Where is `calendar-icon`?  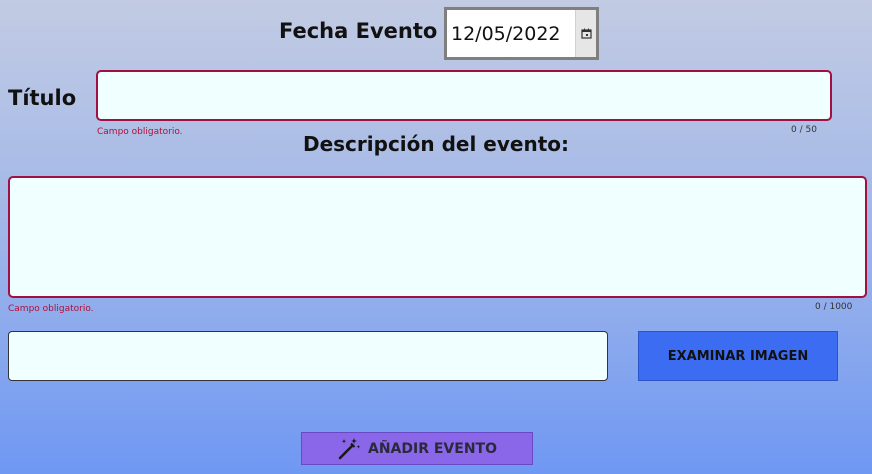
calendar-icon is located at coordinates (586, 33).